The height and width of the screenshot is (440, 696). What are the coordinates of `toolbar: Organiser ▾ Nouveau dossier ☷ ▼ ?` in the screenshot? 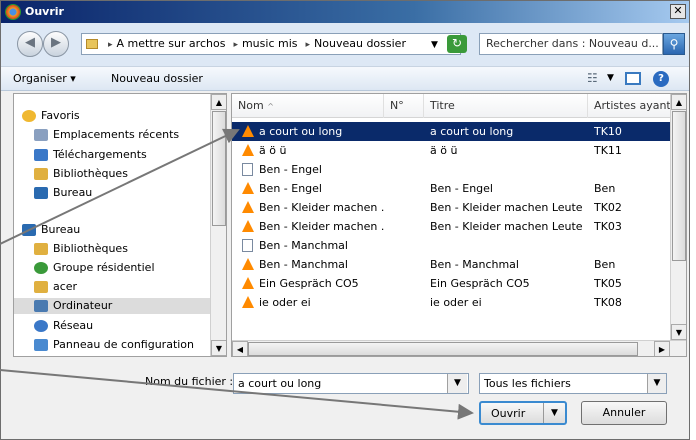 It's located at (345, 79).